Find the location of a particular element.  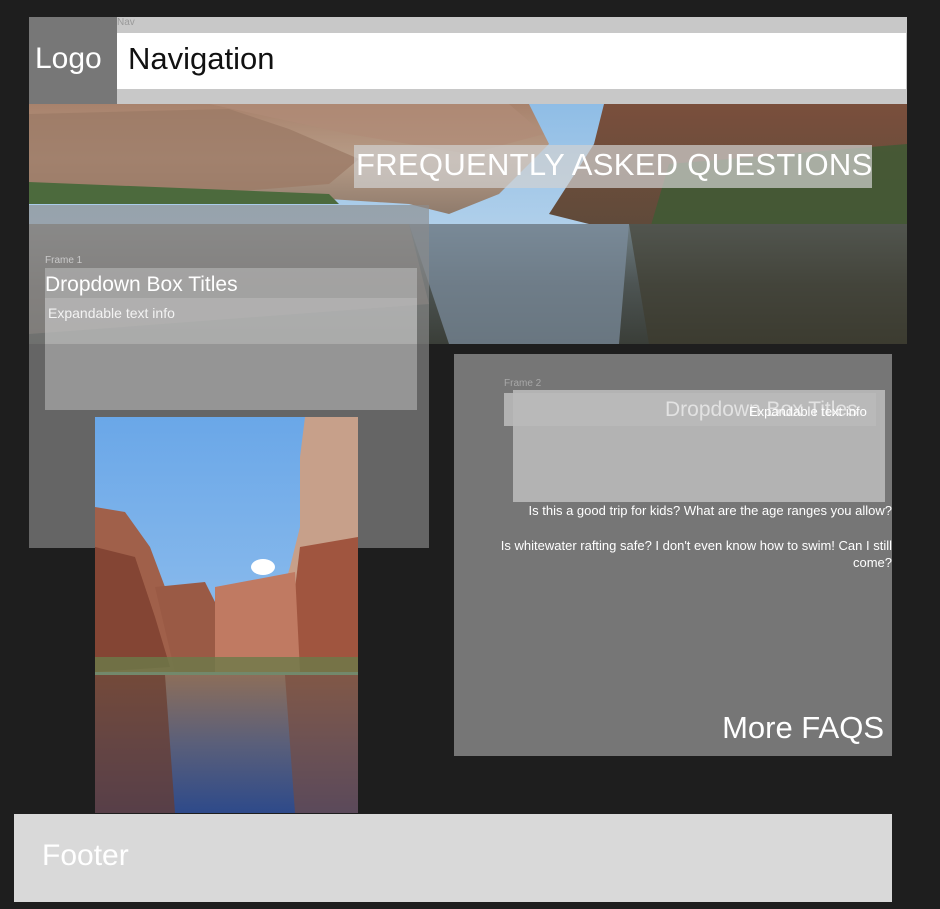

frame-1-label: Frame 1 is located at coordinates (64, 260).